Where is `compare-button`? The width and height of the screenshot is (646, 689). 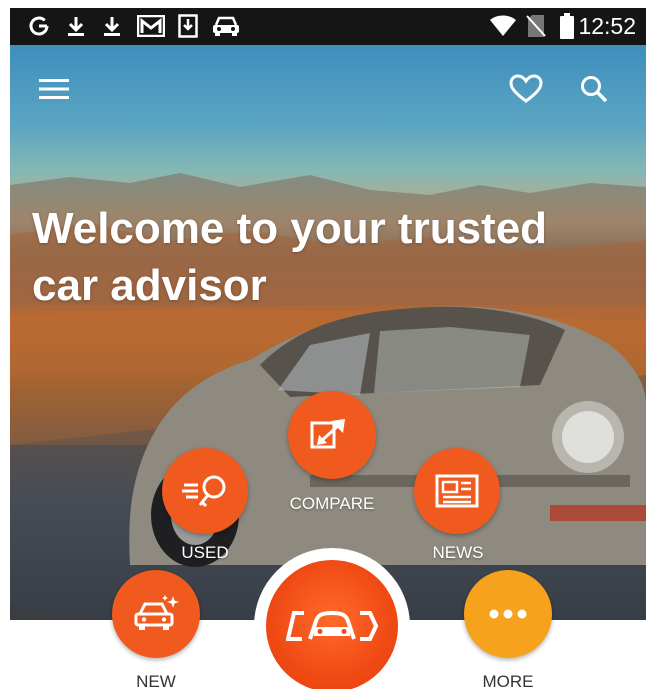
compare-button is located at coordinates (332, 435).